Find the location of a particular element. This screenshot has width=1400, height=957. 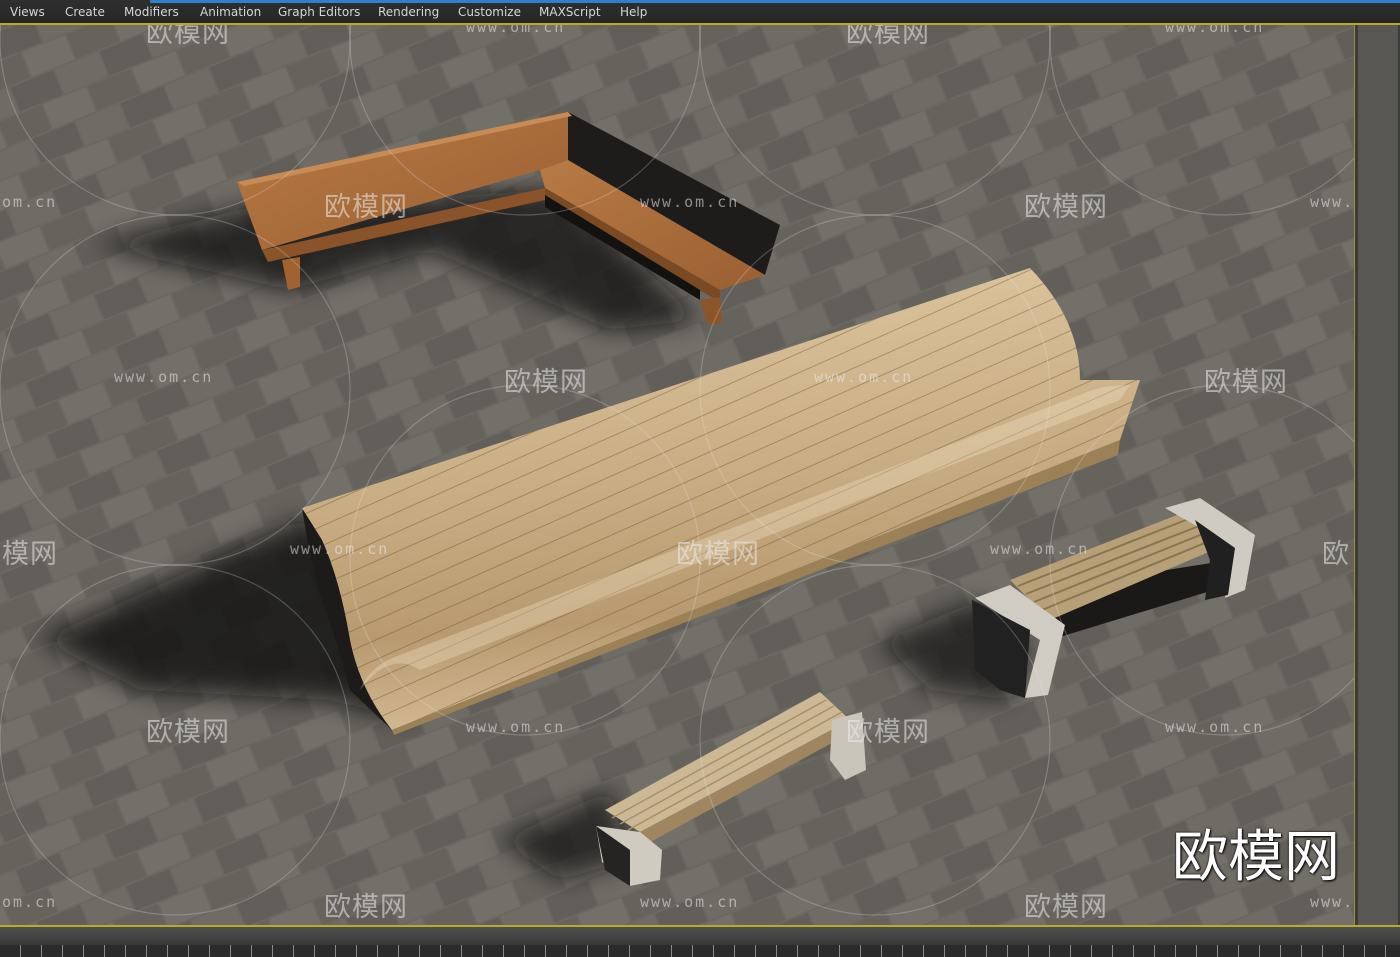

menu-rendering: Rendering is located at coordinates (408, 12).